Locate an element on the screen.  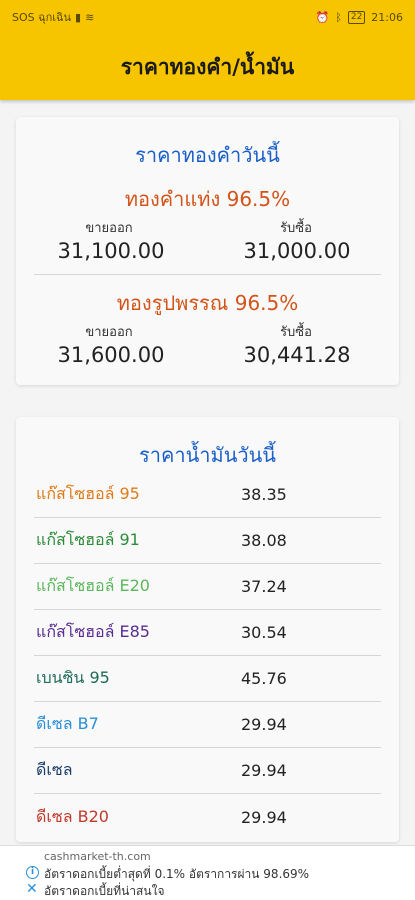
gold-divider is located at coordinates (207, 274).